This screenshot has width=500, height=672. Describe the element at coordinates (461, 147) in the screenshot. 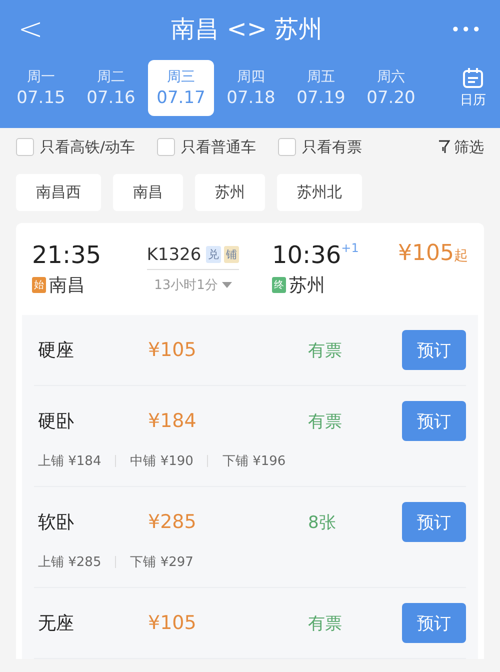

I see `filter-button: 筛选` at that location.